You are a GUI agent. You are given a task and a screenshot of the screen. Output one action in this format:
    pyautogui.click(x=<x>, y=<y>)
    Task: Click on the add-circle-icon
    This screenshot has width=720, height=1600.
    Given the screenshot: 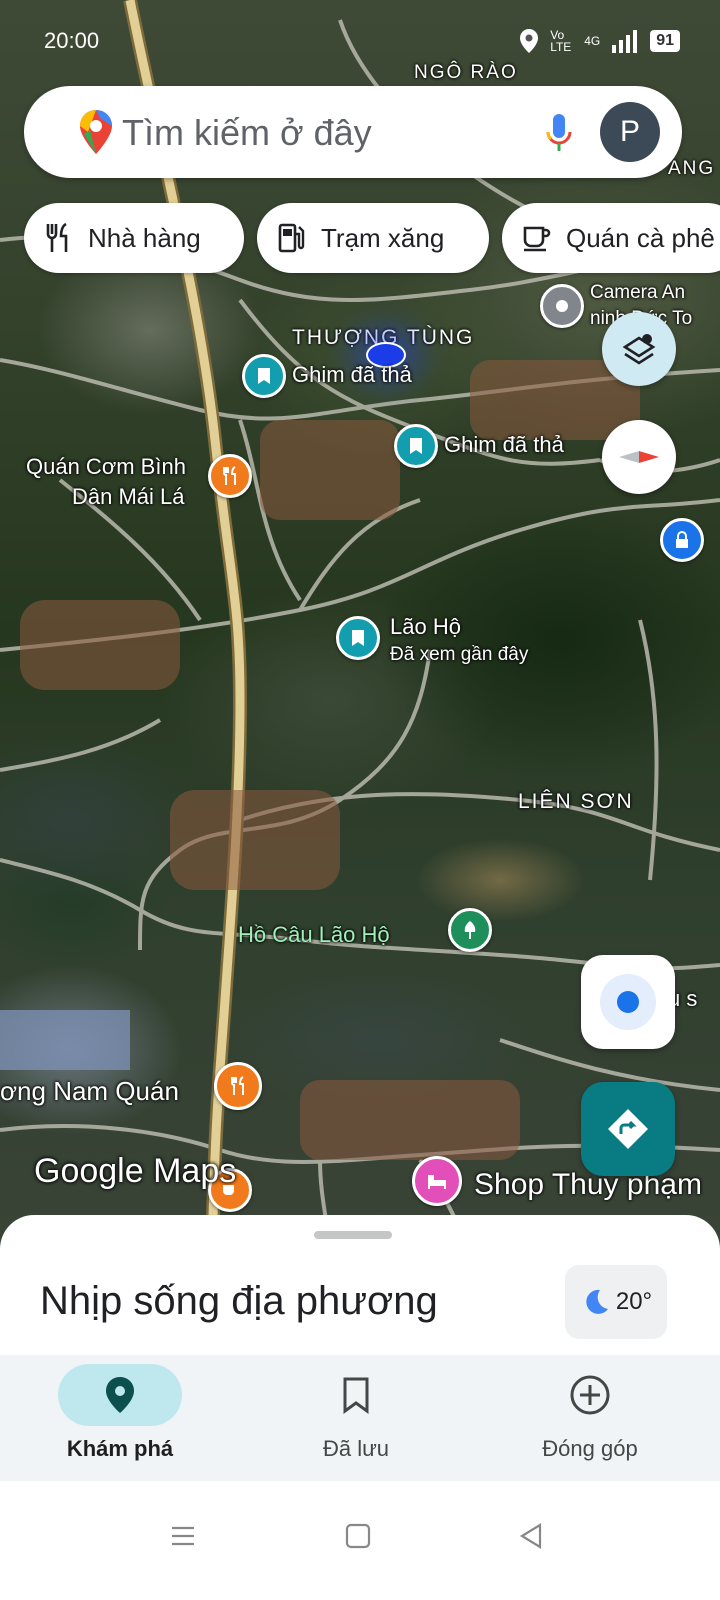 What is the action you would take?
    pyautogui.click(x=590, y=1395)
    